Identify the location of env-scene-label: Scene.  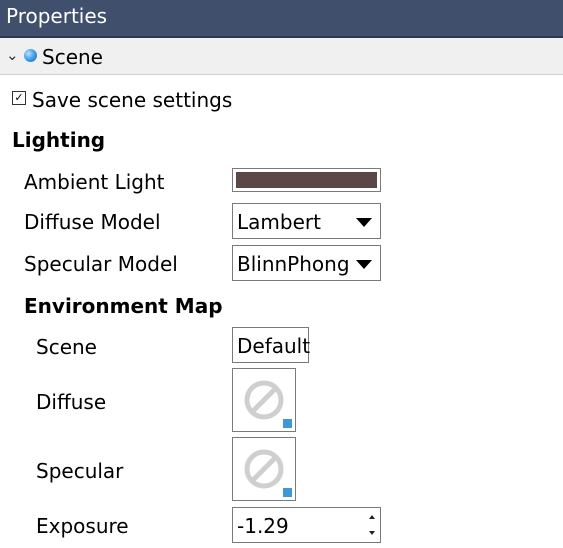
(66, 347).